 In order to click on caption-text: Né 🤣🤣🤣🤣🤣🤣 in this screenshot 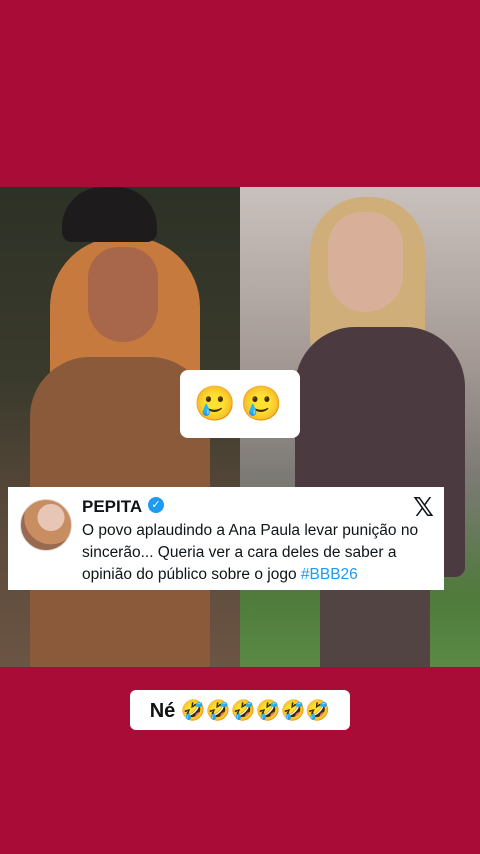, I will do `click(240, 710)`.